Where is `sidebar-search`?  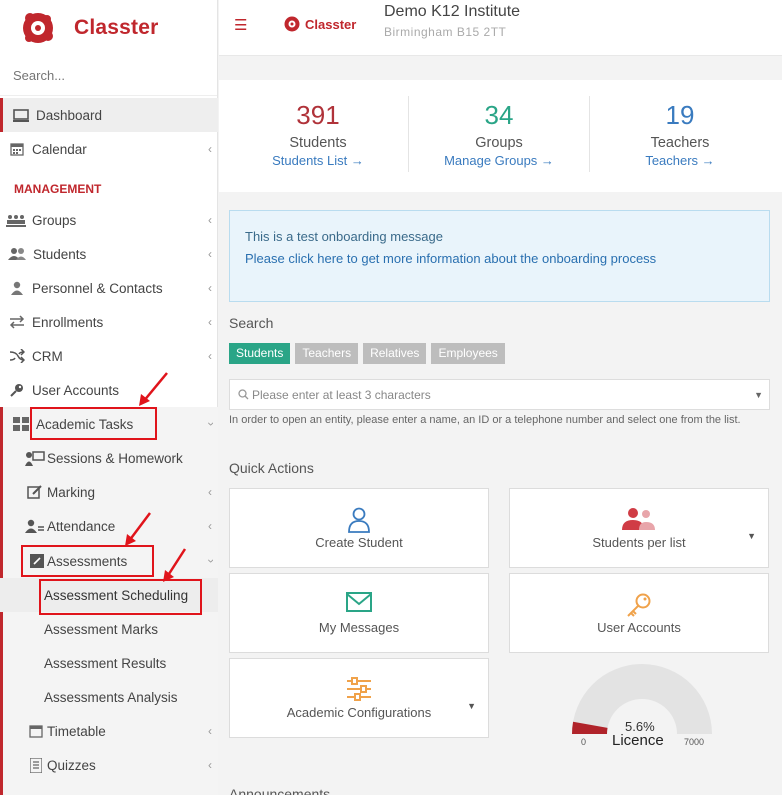
sidebar-search is located at coordinates (108, 76).